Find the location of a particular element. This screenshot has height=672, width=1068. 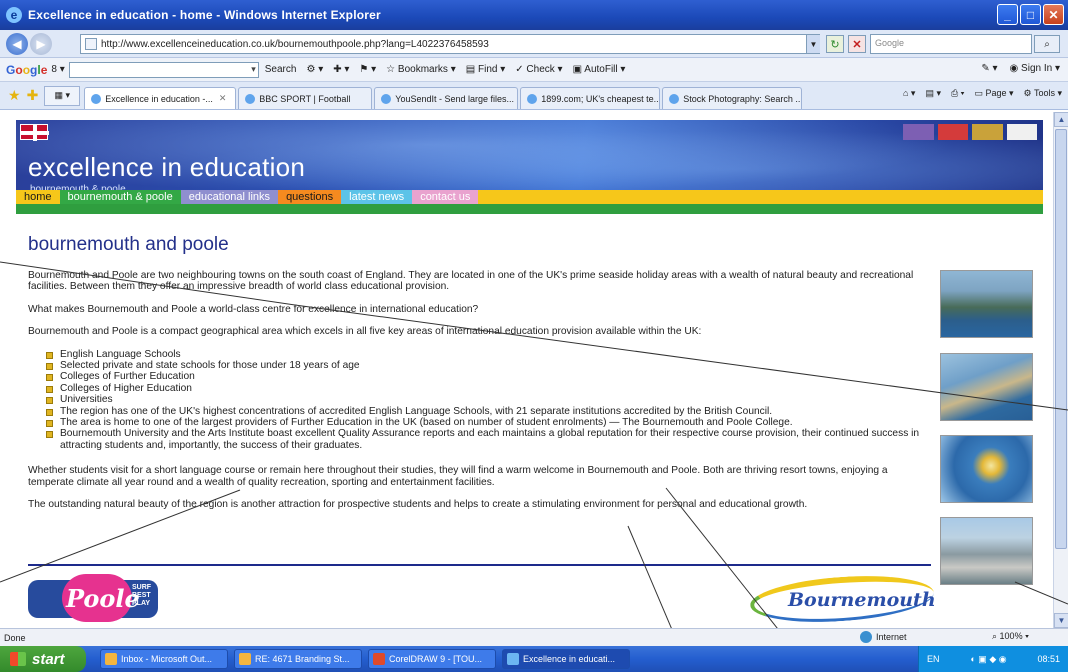

tab-close-icon: ✕ is located at coordinates (223, 98).